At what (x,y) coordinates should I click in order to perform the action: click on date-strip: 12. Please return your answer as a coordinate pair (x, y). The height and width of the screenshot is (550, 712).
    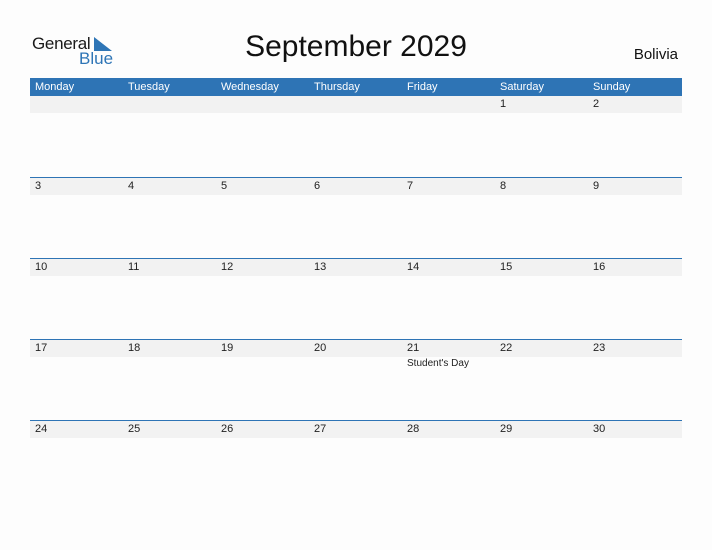
    Looking at the image, I should click on (356, 104).